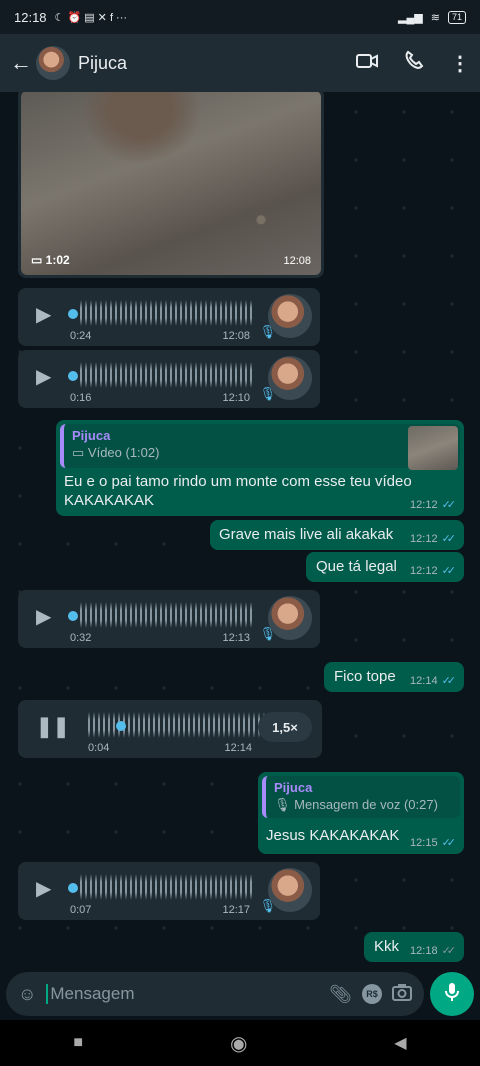 The width and height of the screenshot is (480, 1066). Describe the element at coordinates (91, 17) in the screenshot. I see `status-icons: ☾ ⏰ ▤ ✕ f ···` at that location.